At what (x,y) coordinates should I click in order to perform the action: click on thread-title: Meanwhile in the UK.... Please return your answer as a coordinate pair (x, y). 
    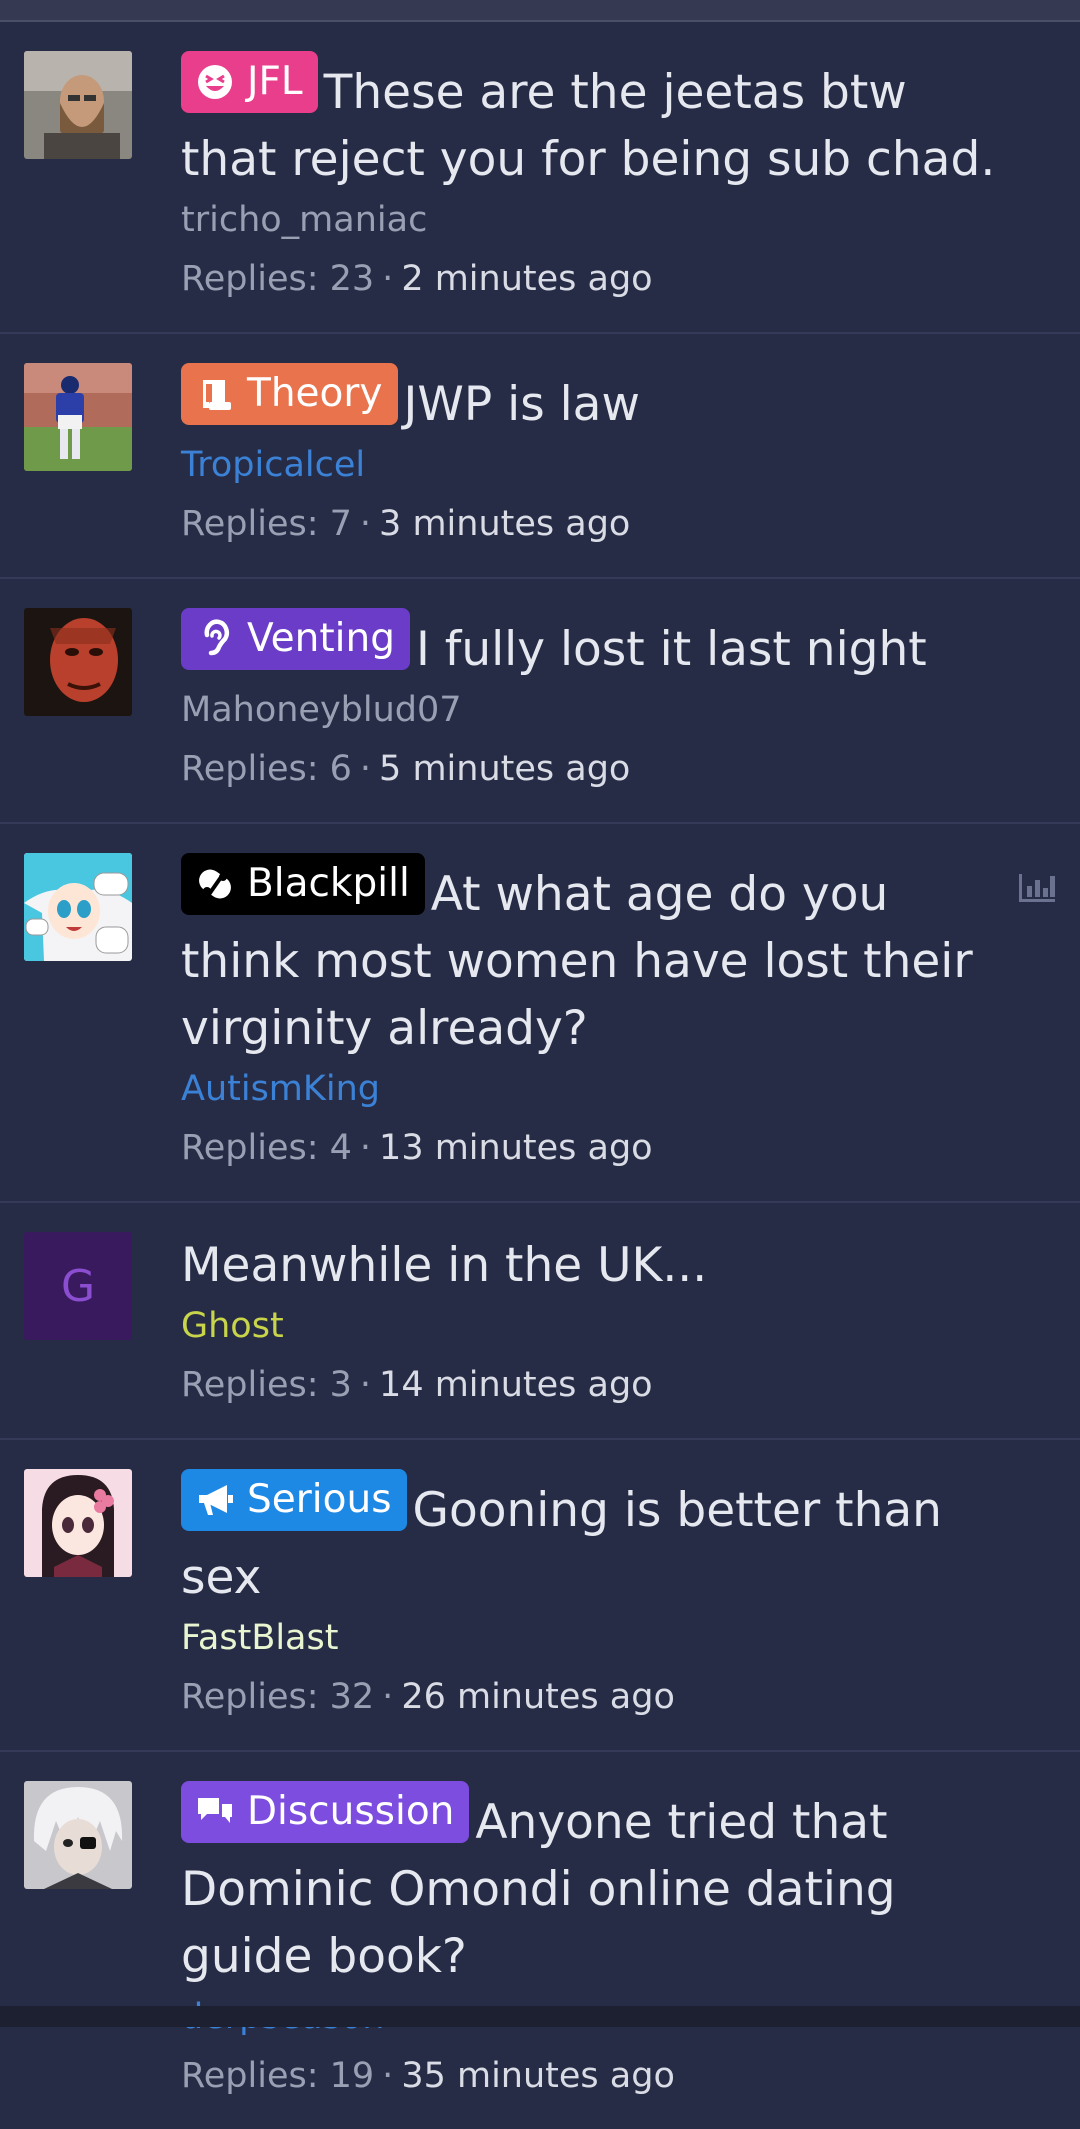
    Looking at the image, I should click on (588, 1265).